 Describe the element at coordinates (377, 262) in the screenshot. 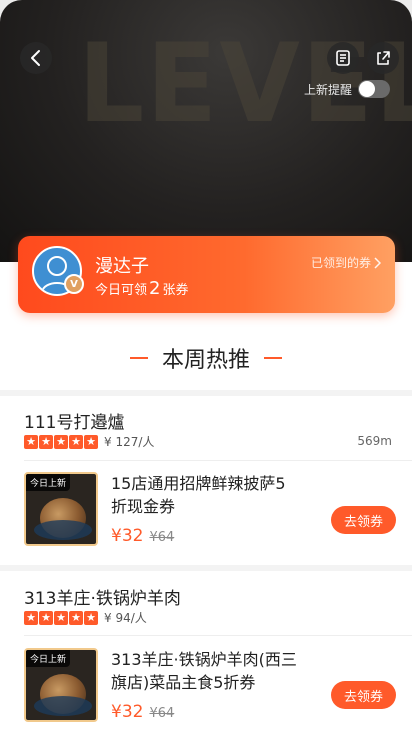

I see `chevron-right-icon` at that location.